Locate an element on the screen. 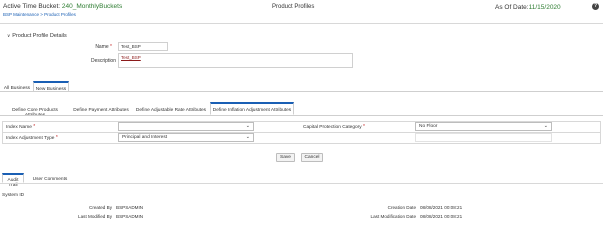 This screenshot has width=603, height=240. system-id-label: System ID is located at coordinates (13, 195).